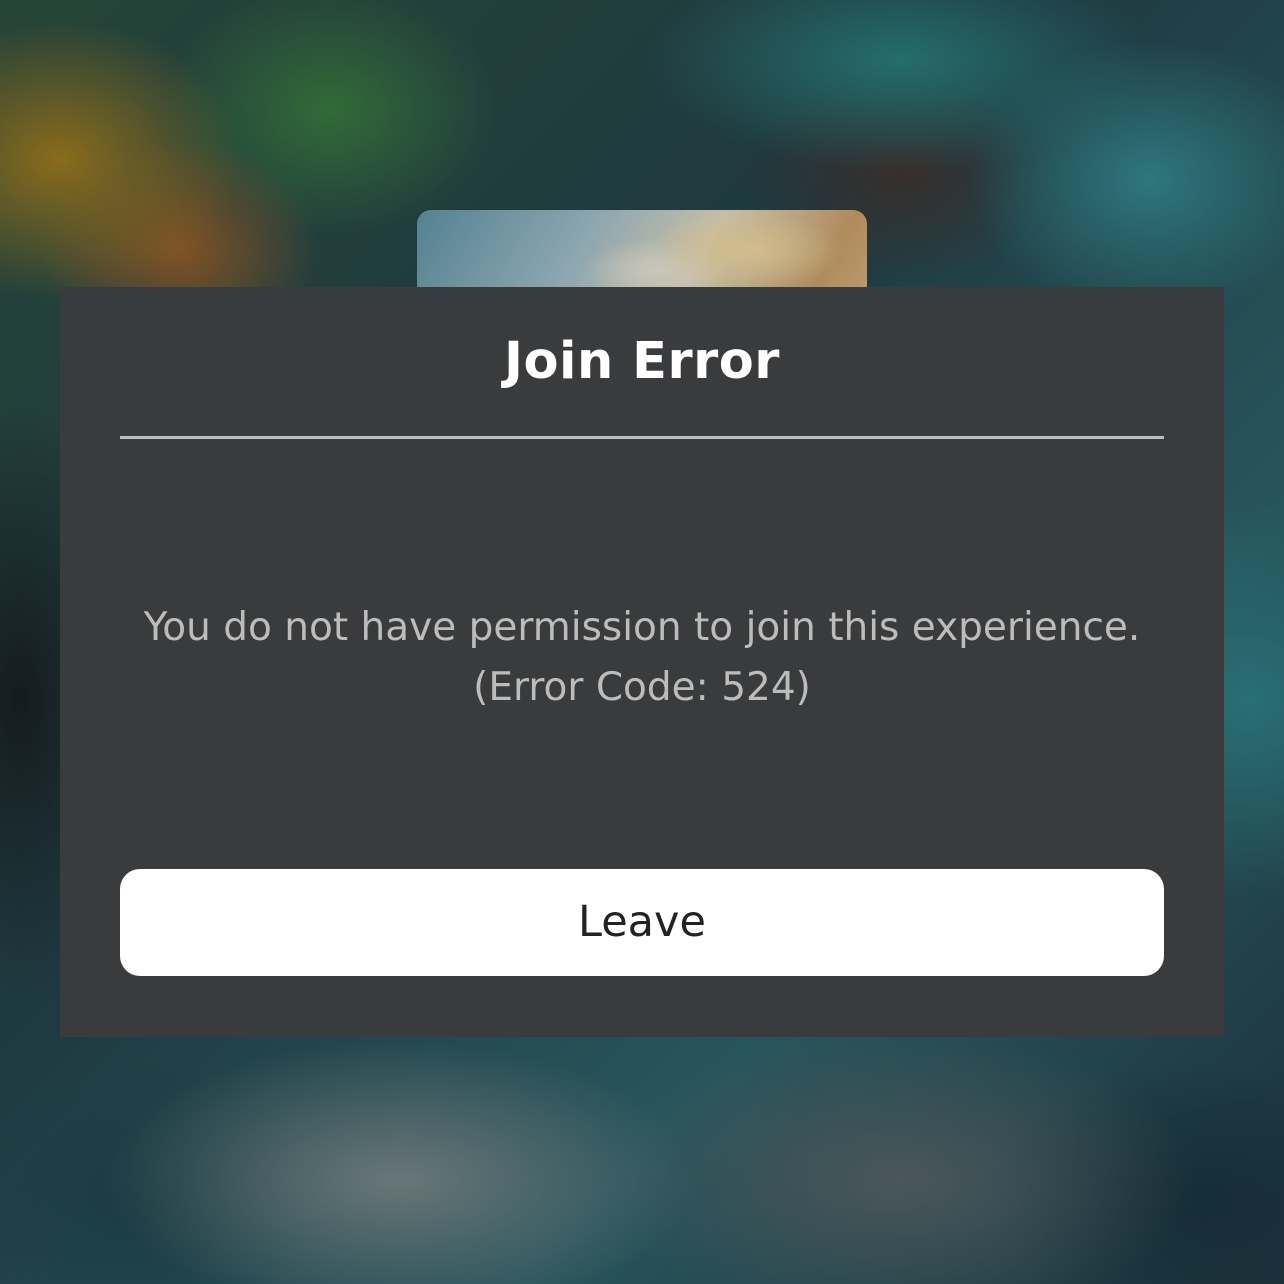 The image size is (1284, 1284). I want to click on error-code-text: (Error Code: 524), so click(642, 687).